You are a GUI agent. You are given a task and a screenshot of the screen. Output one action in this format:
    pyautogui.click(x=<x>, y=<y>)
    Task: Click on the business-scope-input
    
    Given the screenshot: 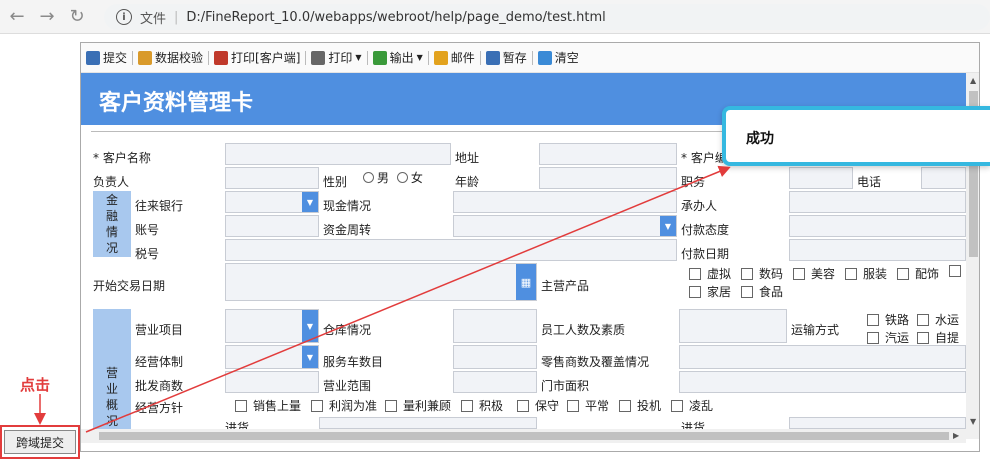 What is the action you would take?
    pyautogui.click(x=495, y=382)
    